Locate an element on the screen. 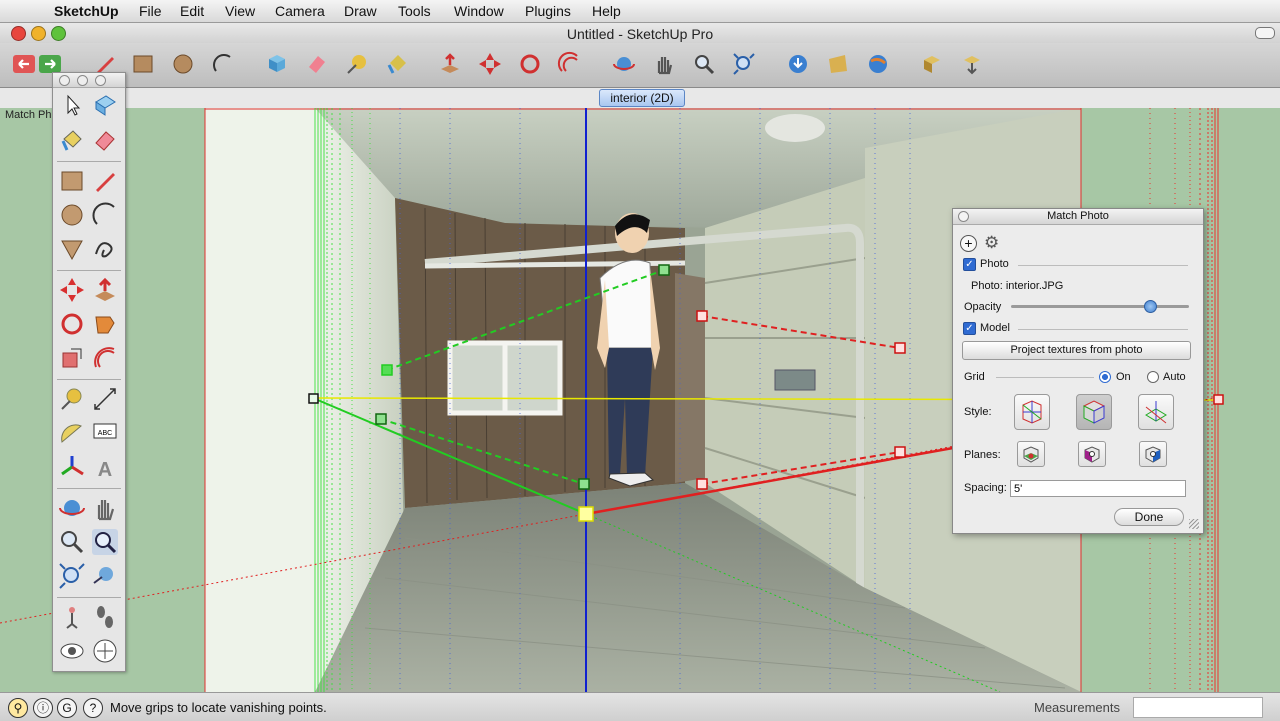 The width and height of the screenshot is (1280, 721). match-photo-title: Match Photo is located at coordinates (1078, 216).